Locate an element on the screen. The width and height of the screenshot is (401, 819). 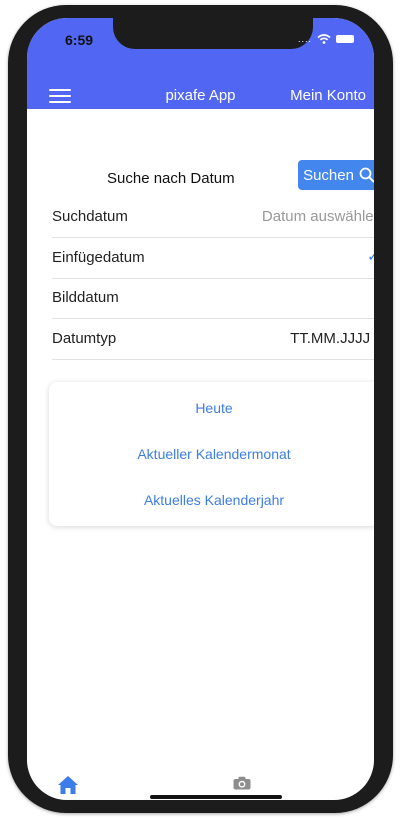
date-type-label: Datumtyp is located at coordinates (84, 338).